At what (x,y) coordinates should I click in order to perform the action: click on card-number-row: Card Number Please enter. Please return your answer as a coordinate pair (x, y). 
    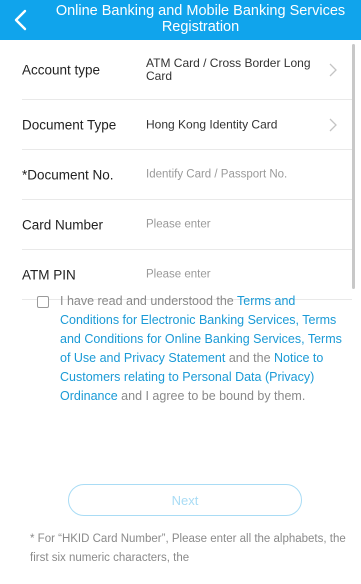
    Looking at the image, I should click on (187, 225).